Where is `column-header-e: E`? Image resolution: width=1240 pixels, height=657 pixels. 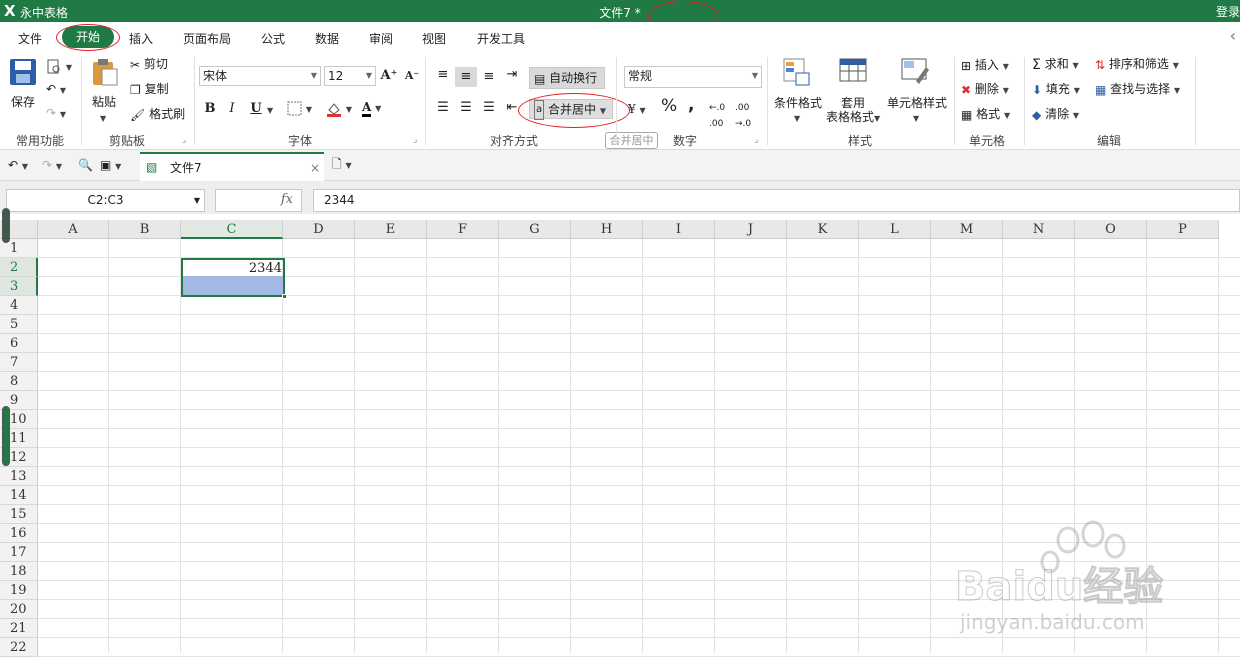
column-header-e: E is located at coordinates (391, 229).